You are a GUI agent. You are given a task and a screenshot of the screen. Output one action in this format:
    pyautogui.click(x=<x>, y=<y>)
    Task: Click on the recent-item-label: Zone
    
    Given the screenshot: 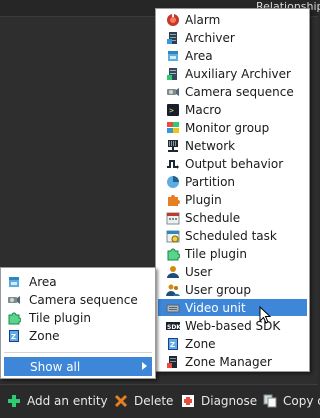 What is the action you would take?
    pyautogui.click(x=44, y=336)
    